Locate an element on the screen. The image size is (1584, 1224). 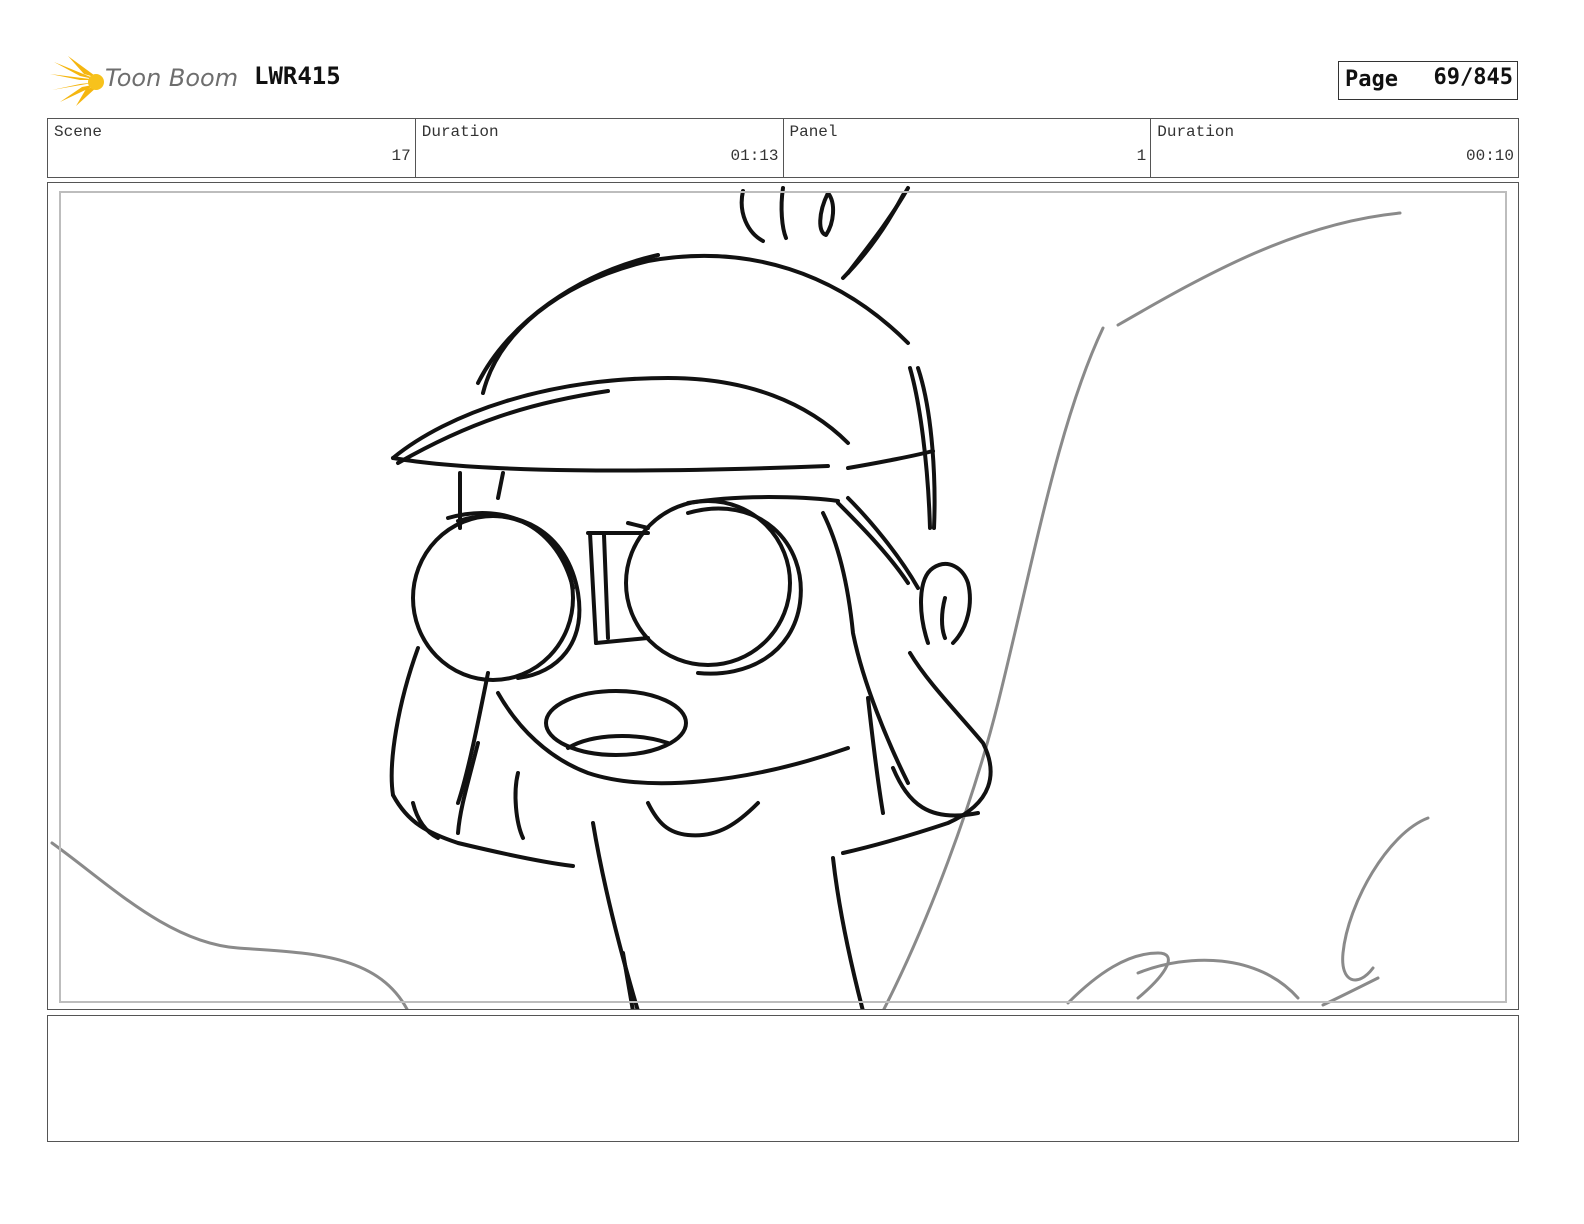
panel-notes-box is located at coordinates (783, 1078).